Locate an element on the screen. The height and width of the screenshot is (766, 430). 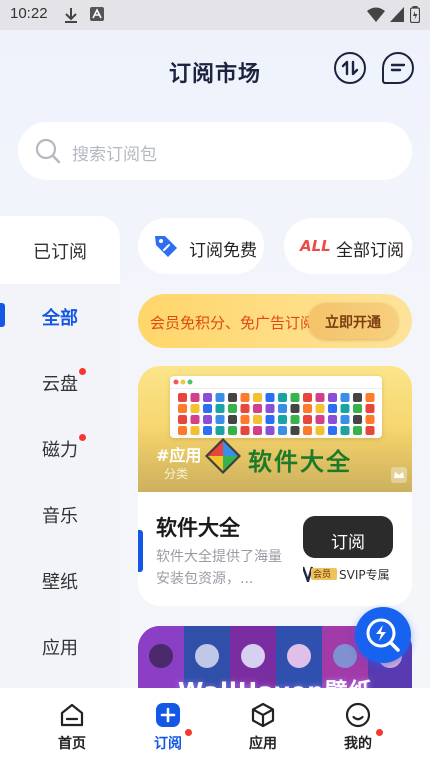
sort-button is located at coordinates (350, 68).